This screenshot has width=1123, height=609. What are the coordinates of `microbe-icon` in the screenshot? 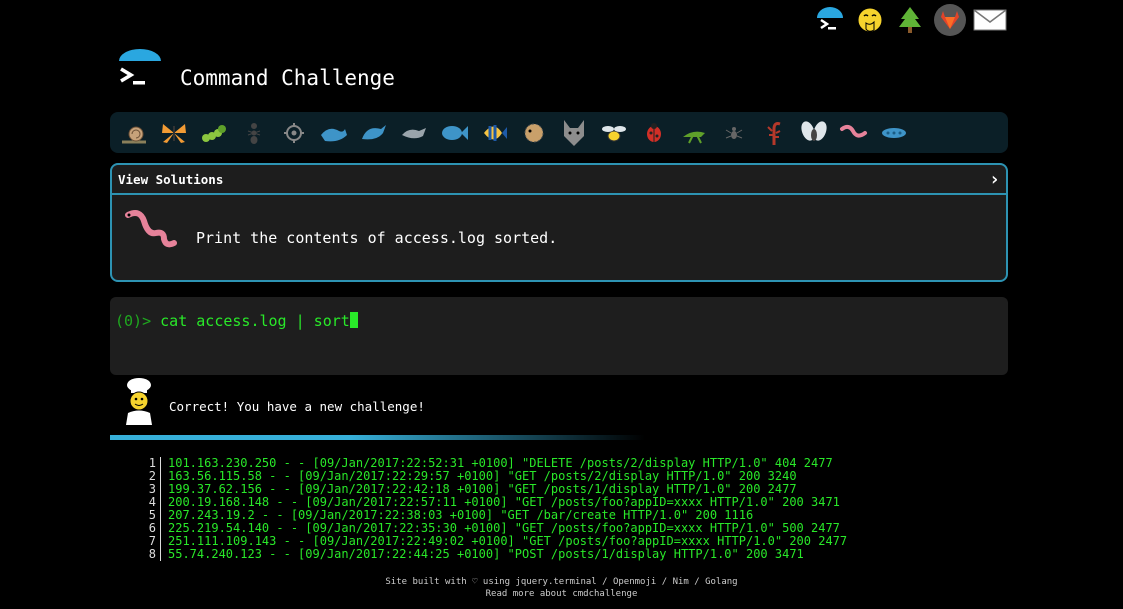 It's located at (294, 133).